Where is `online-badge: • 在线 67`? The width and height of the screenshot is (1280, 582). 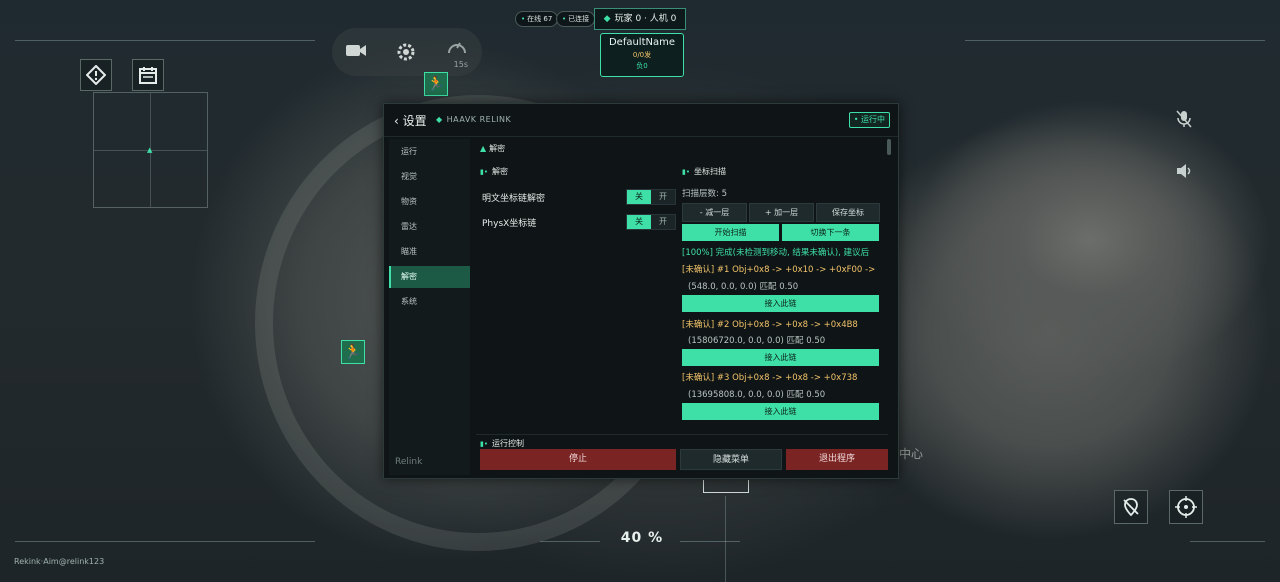
online-badge: • 在线 67 is located at coordinates (537, 19).